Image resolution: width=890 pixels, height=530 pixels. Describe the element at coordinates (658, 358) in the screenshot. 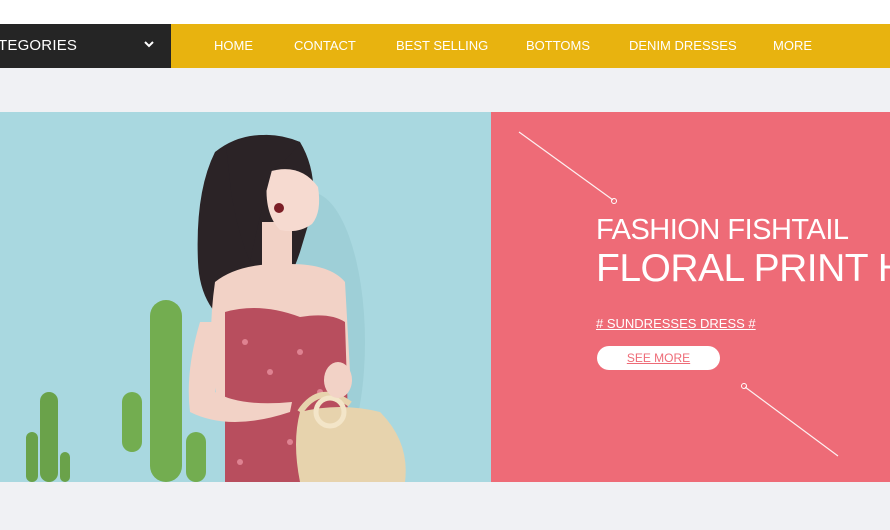

I see `see-more-button: SEE MORE` at that location.